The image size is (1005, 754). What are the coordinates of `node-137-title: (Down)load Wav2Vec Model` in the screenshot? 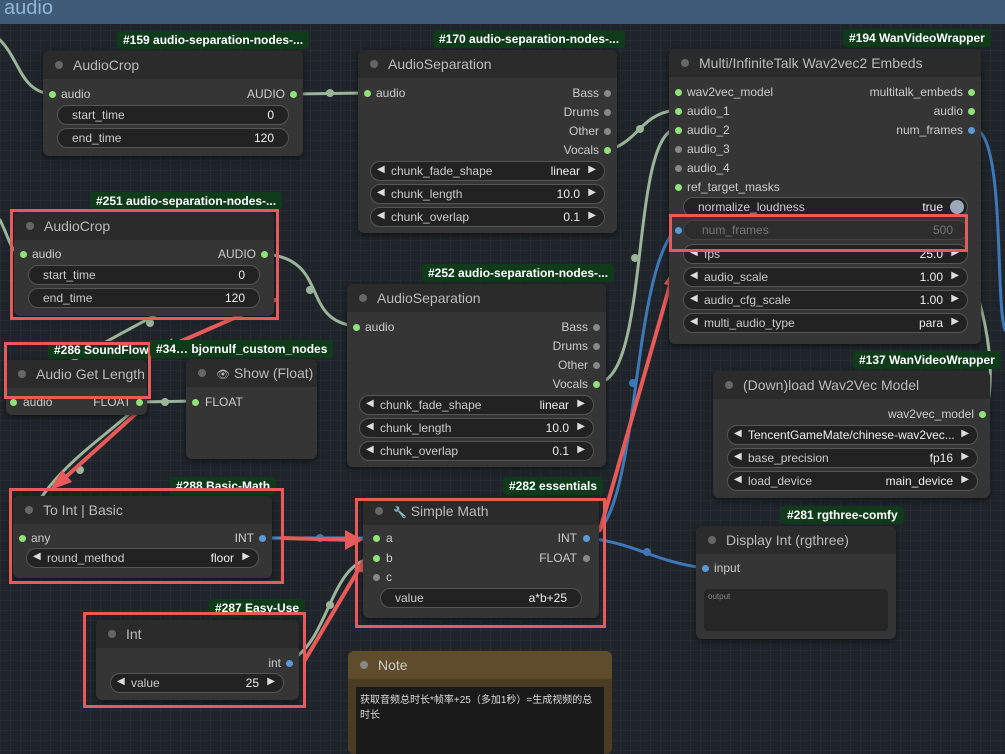 It's located at (831, 385).